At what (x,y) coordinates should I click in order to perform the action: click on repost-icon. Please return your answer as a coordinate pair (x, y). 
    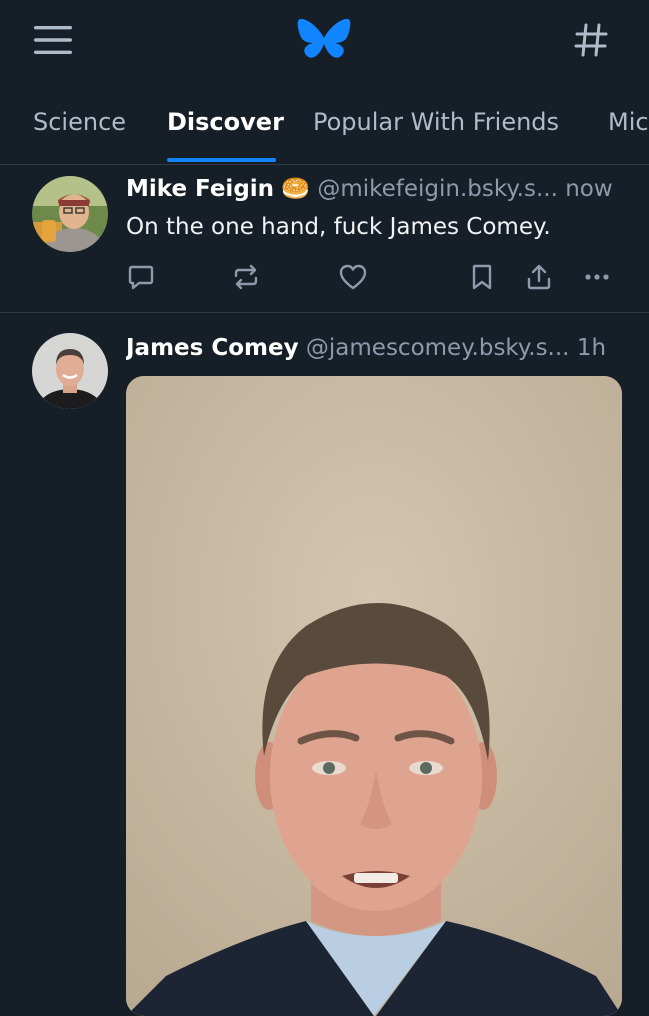
    Looking at the image, I should click on (246, 277).